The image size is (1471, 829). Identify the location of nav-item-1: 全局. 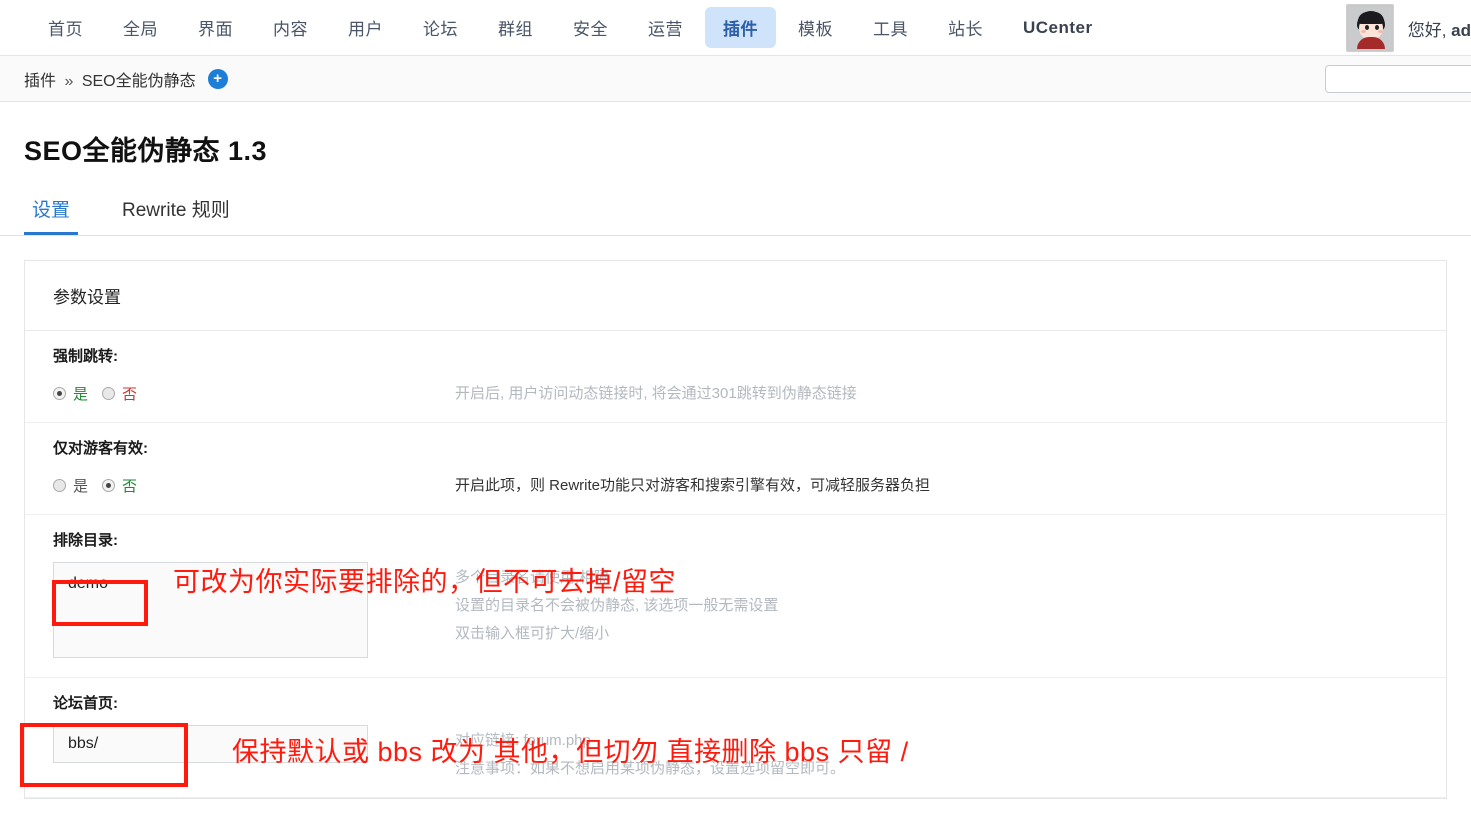
(140, 27).